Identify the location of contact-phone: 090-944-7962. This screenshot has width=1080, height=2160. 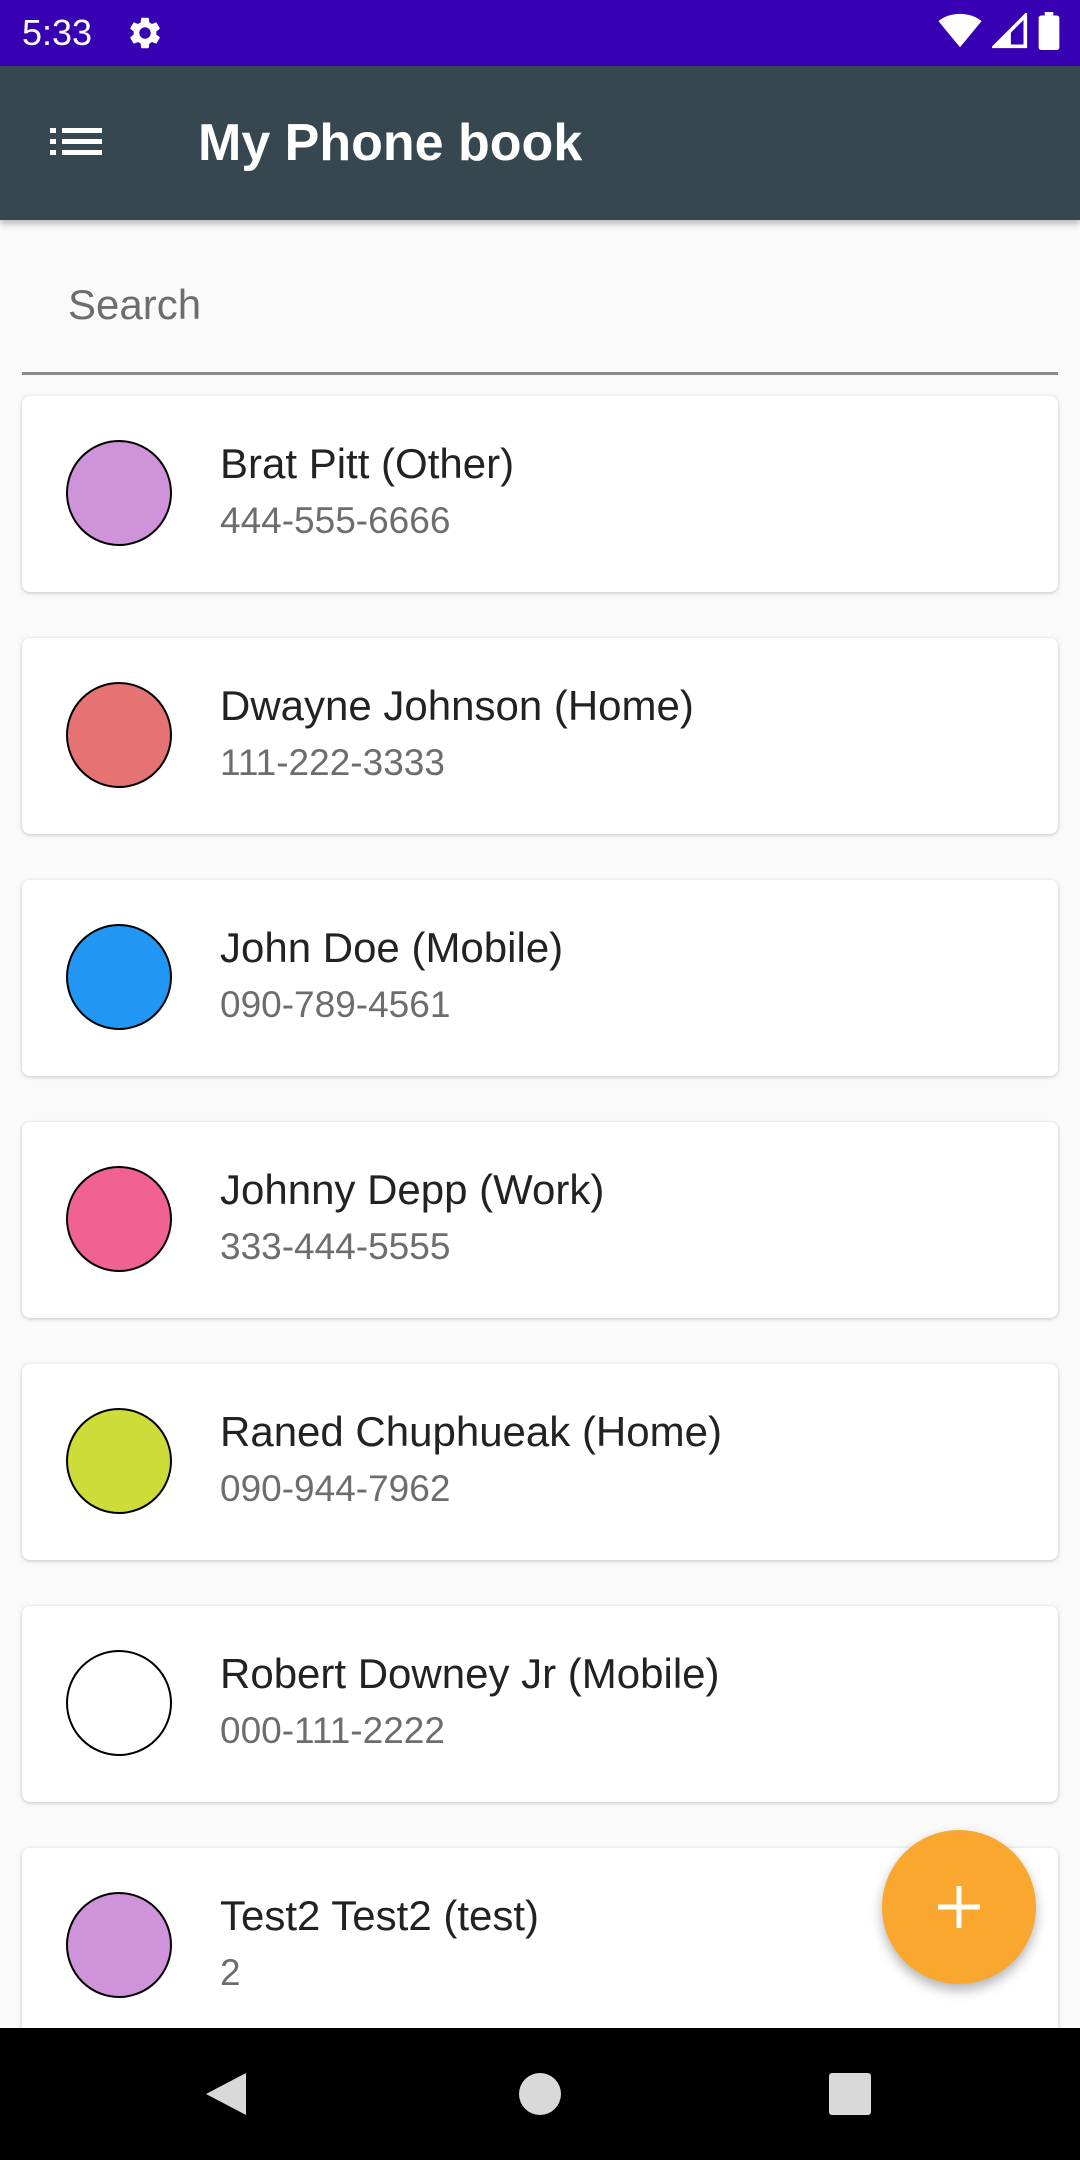
(335, 1488).